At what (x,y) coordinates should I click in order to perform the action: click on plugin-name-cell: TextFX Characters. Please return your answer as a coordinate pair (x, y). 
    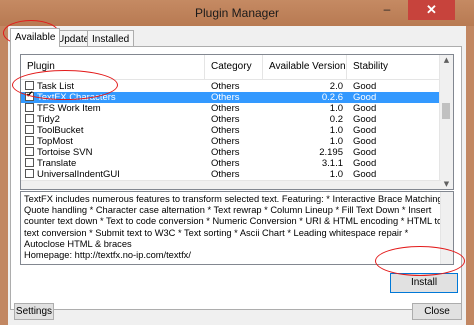
    Looking at the image, I should click on (76, 97).